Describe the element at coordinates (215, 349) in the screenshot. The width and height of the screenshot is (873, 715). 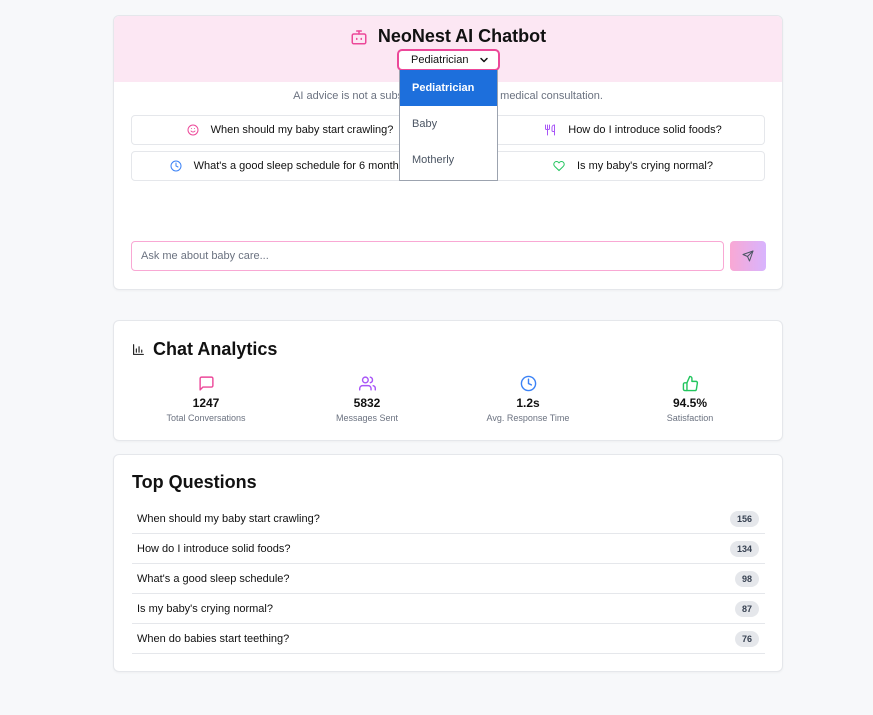
I see `analytics-title: Chat Analytics` at that location.